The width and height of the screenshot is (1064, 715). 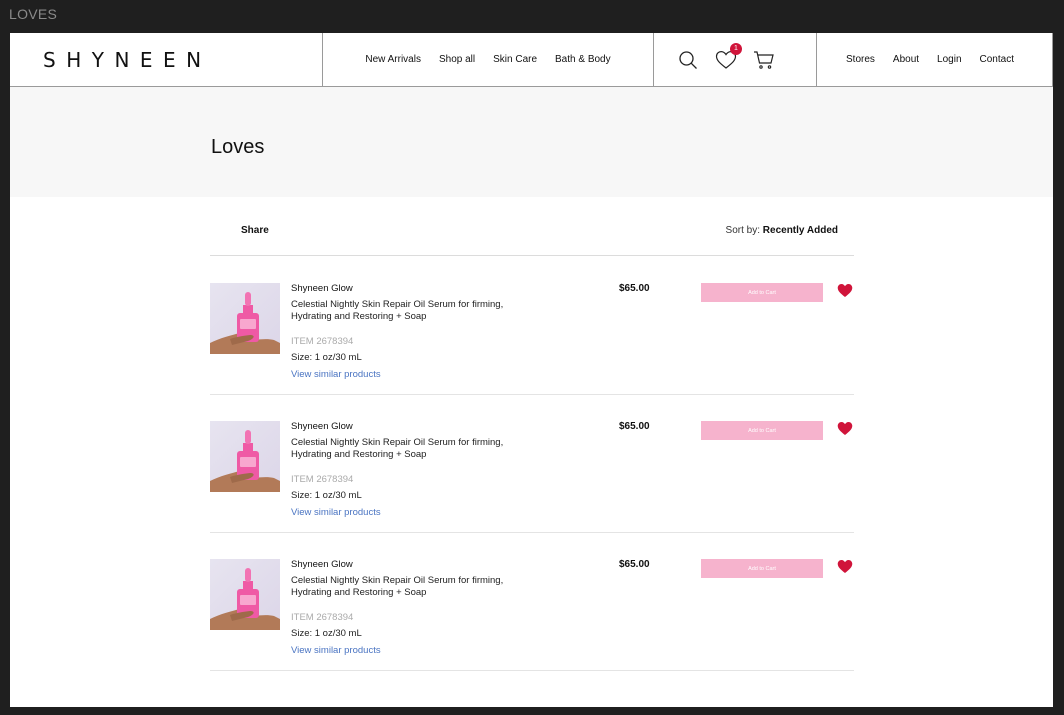 What do you see at coordinates (515, 59) in the screenshot?
I see `nav-skin-care: Skin Care` at bounding box center [515, 59].